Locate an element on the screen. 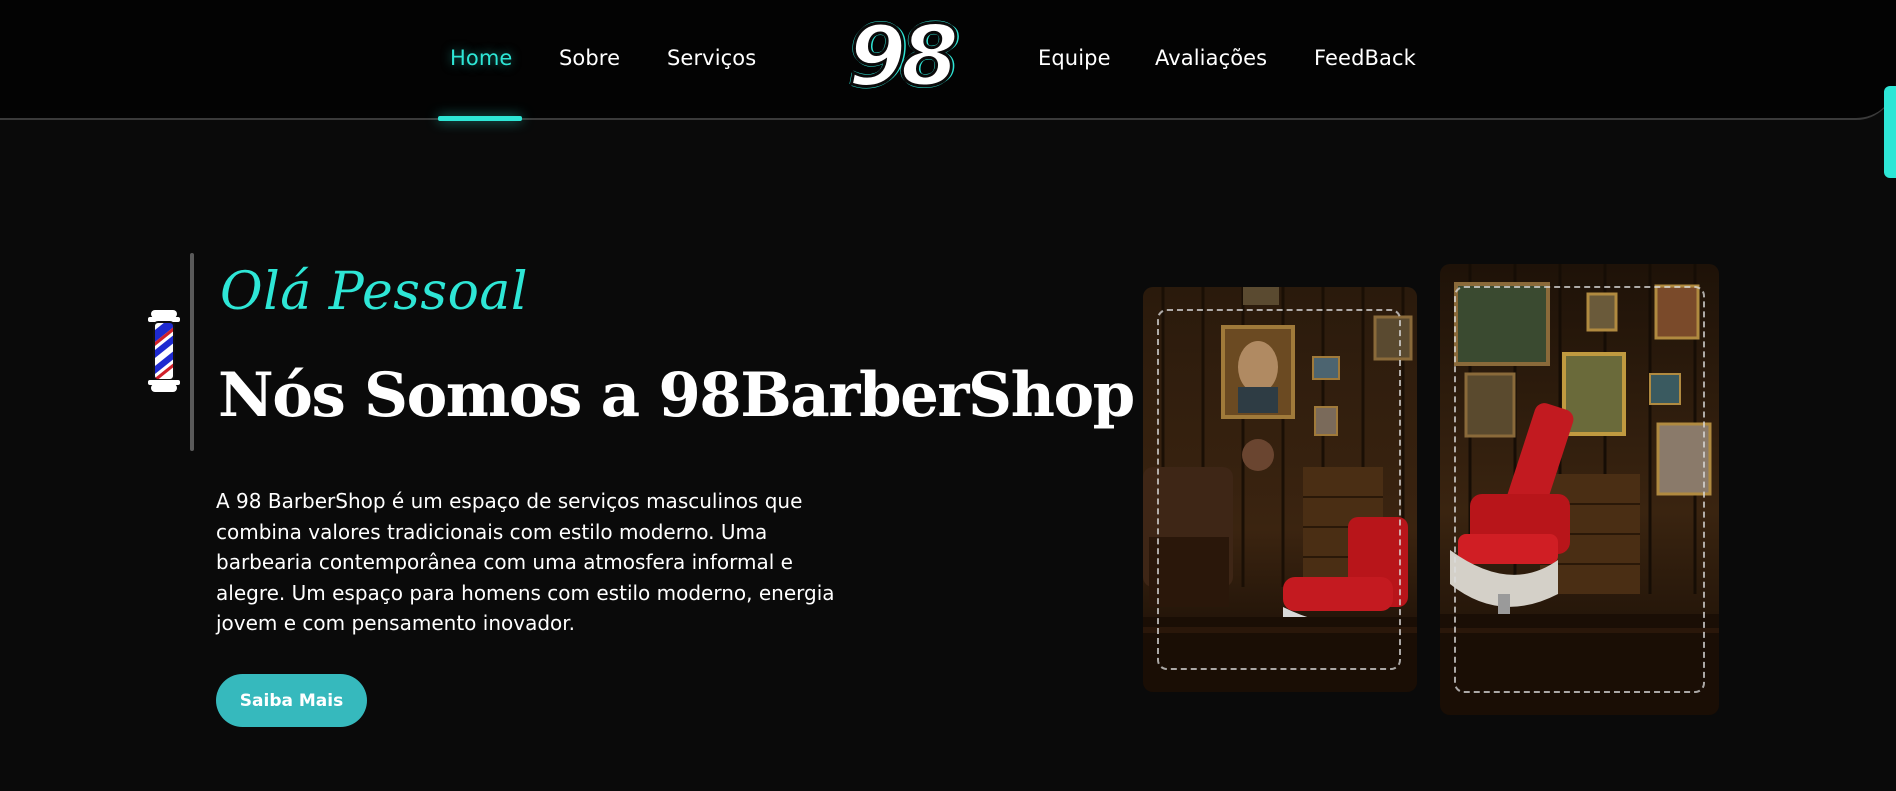 The height and width of the screenshot is (791, 1896). nav-sobre: Sobre is located at coordinates (589, 58).